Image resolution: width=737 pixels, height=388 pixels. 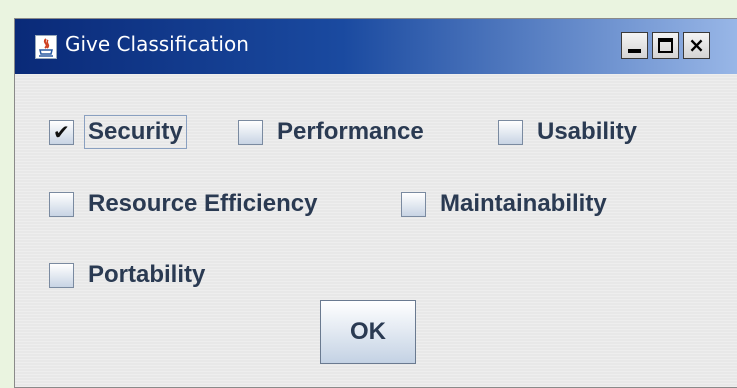 I want to click on maximize-icon, so click(x=665, y=45).